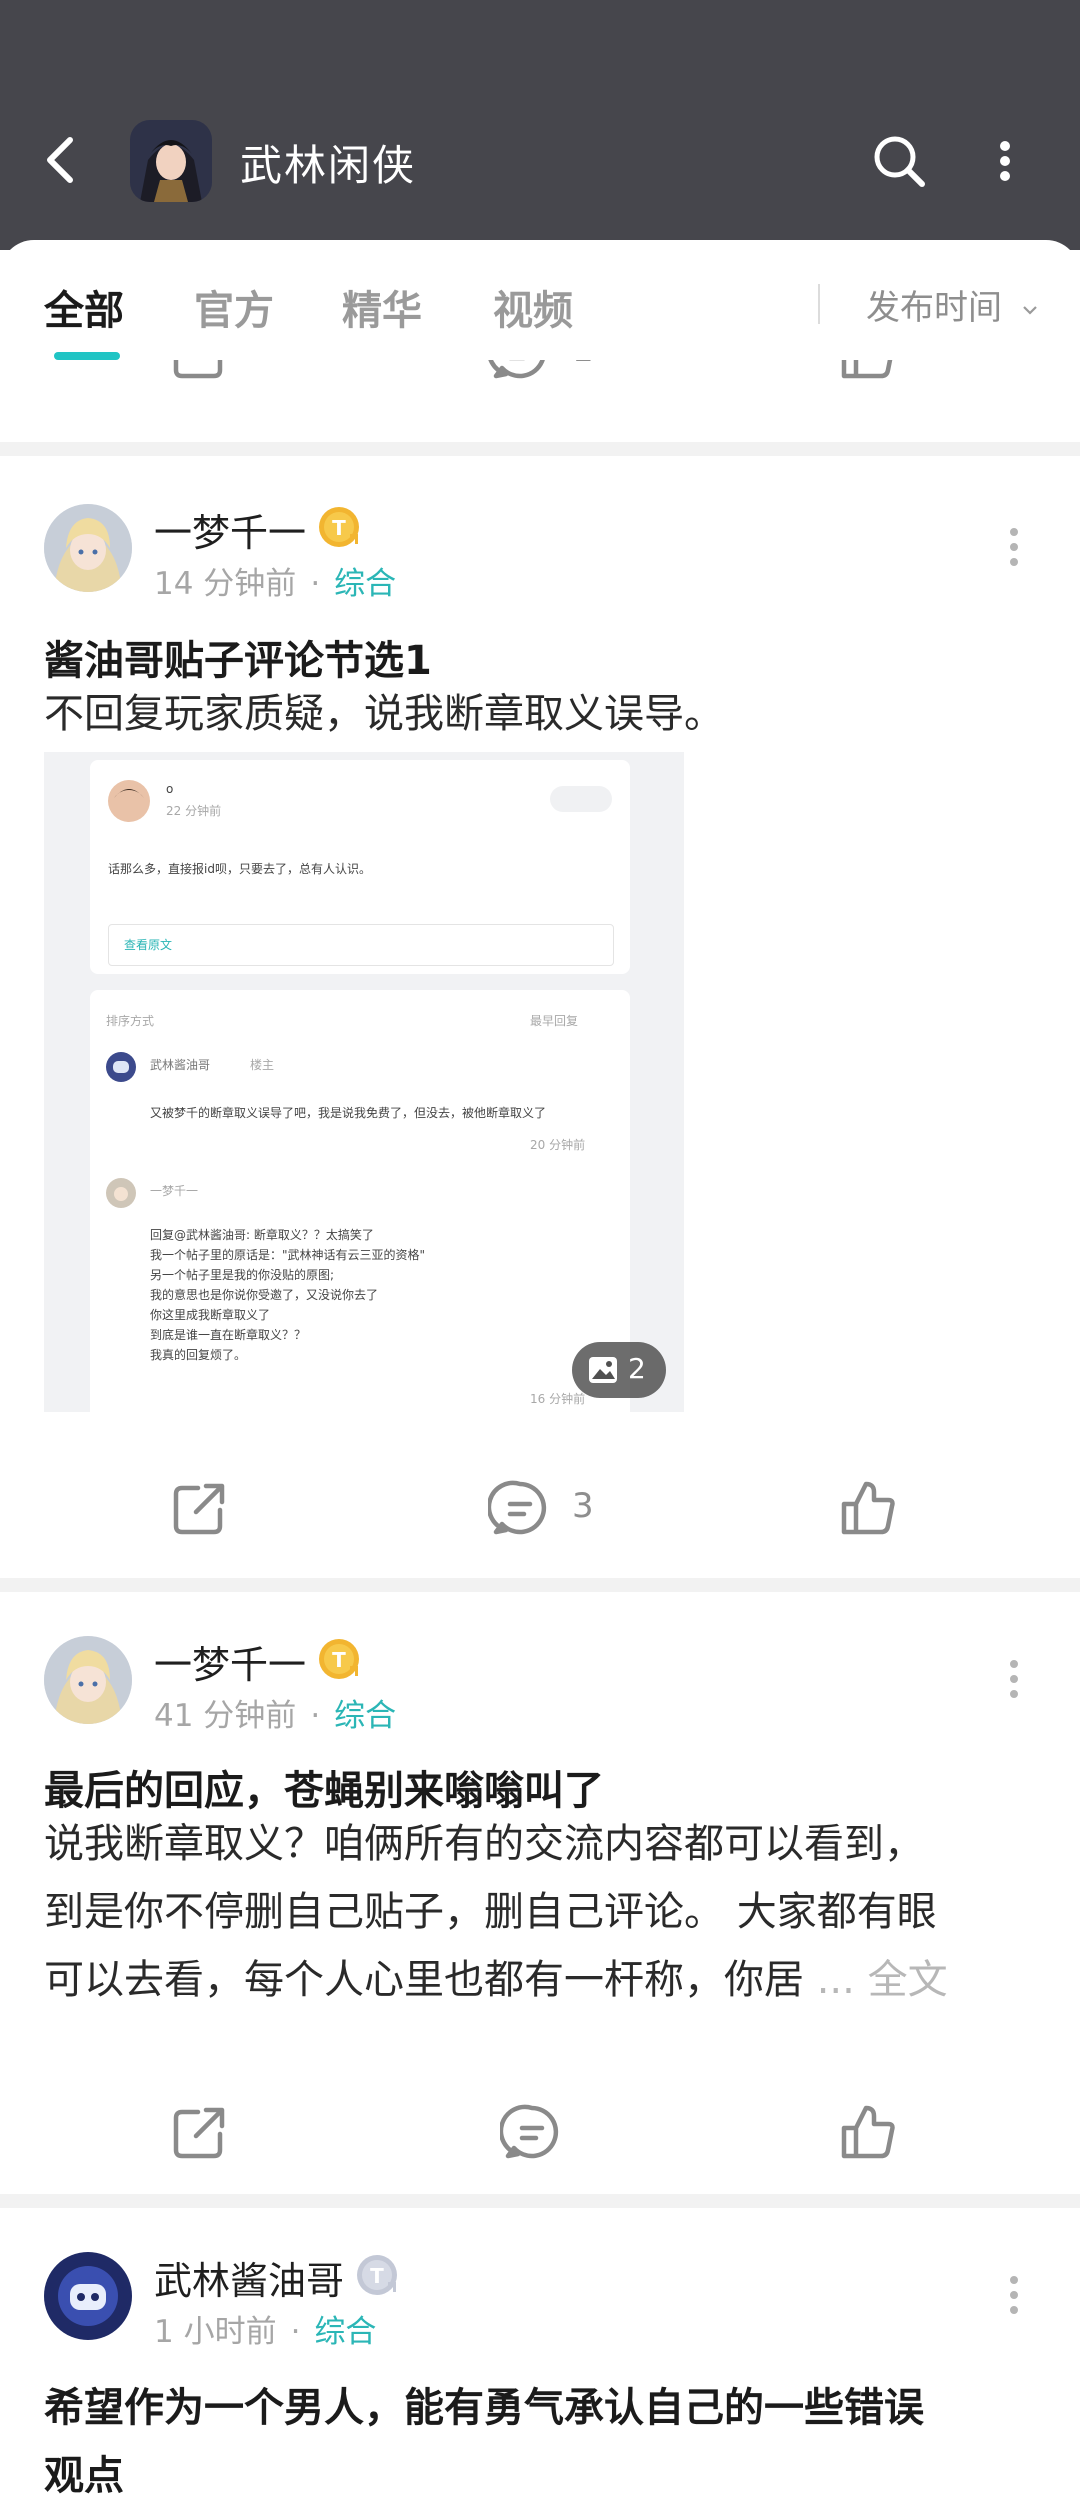  What do you see at coordinates (382, 307) in the screenshot?
I see `tab-featured: 精华` at bounding box center [382, 307].